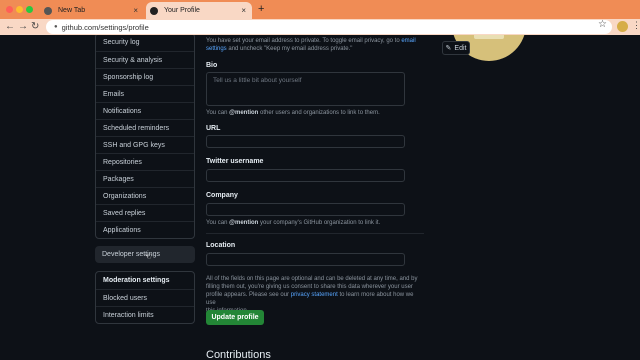  Describe the element at coordinates (48, 10) in the screenshot. I see `chrome-icon` at that location.